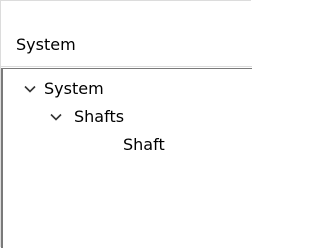 The width and height of the screenshot is (320, 248). I want to click on tree-node-system: System, so click(127, 89).